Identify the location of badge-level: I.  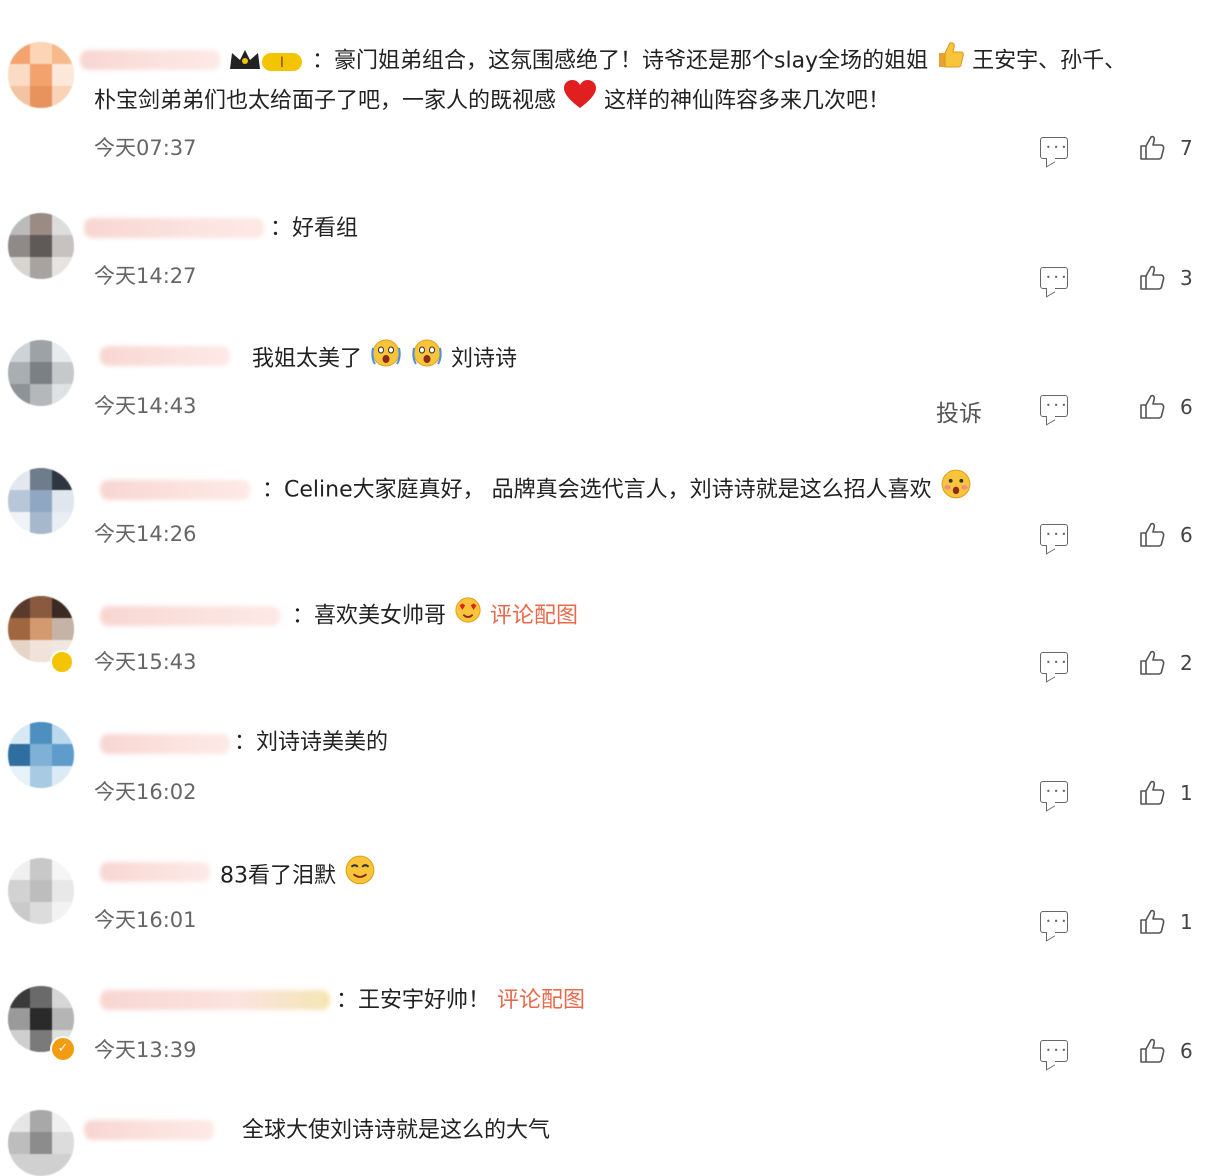
(282, 63).